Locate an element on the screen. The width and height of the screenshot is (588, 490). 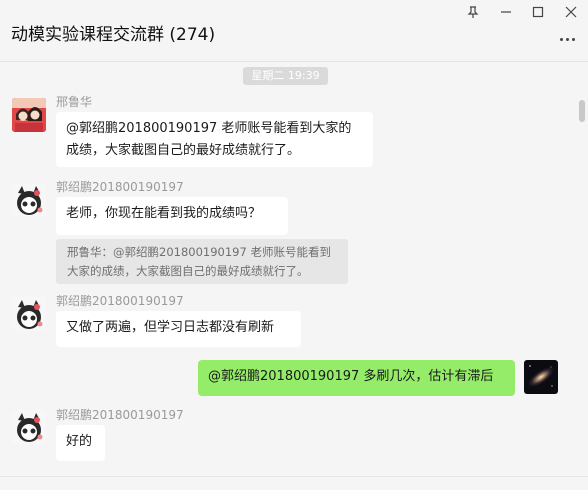
maximize-icon is located at coordinates (538, 12).